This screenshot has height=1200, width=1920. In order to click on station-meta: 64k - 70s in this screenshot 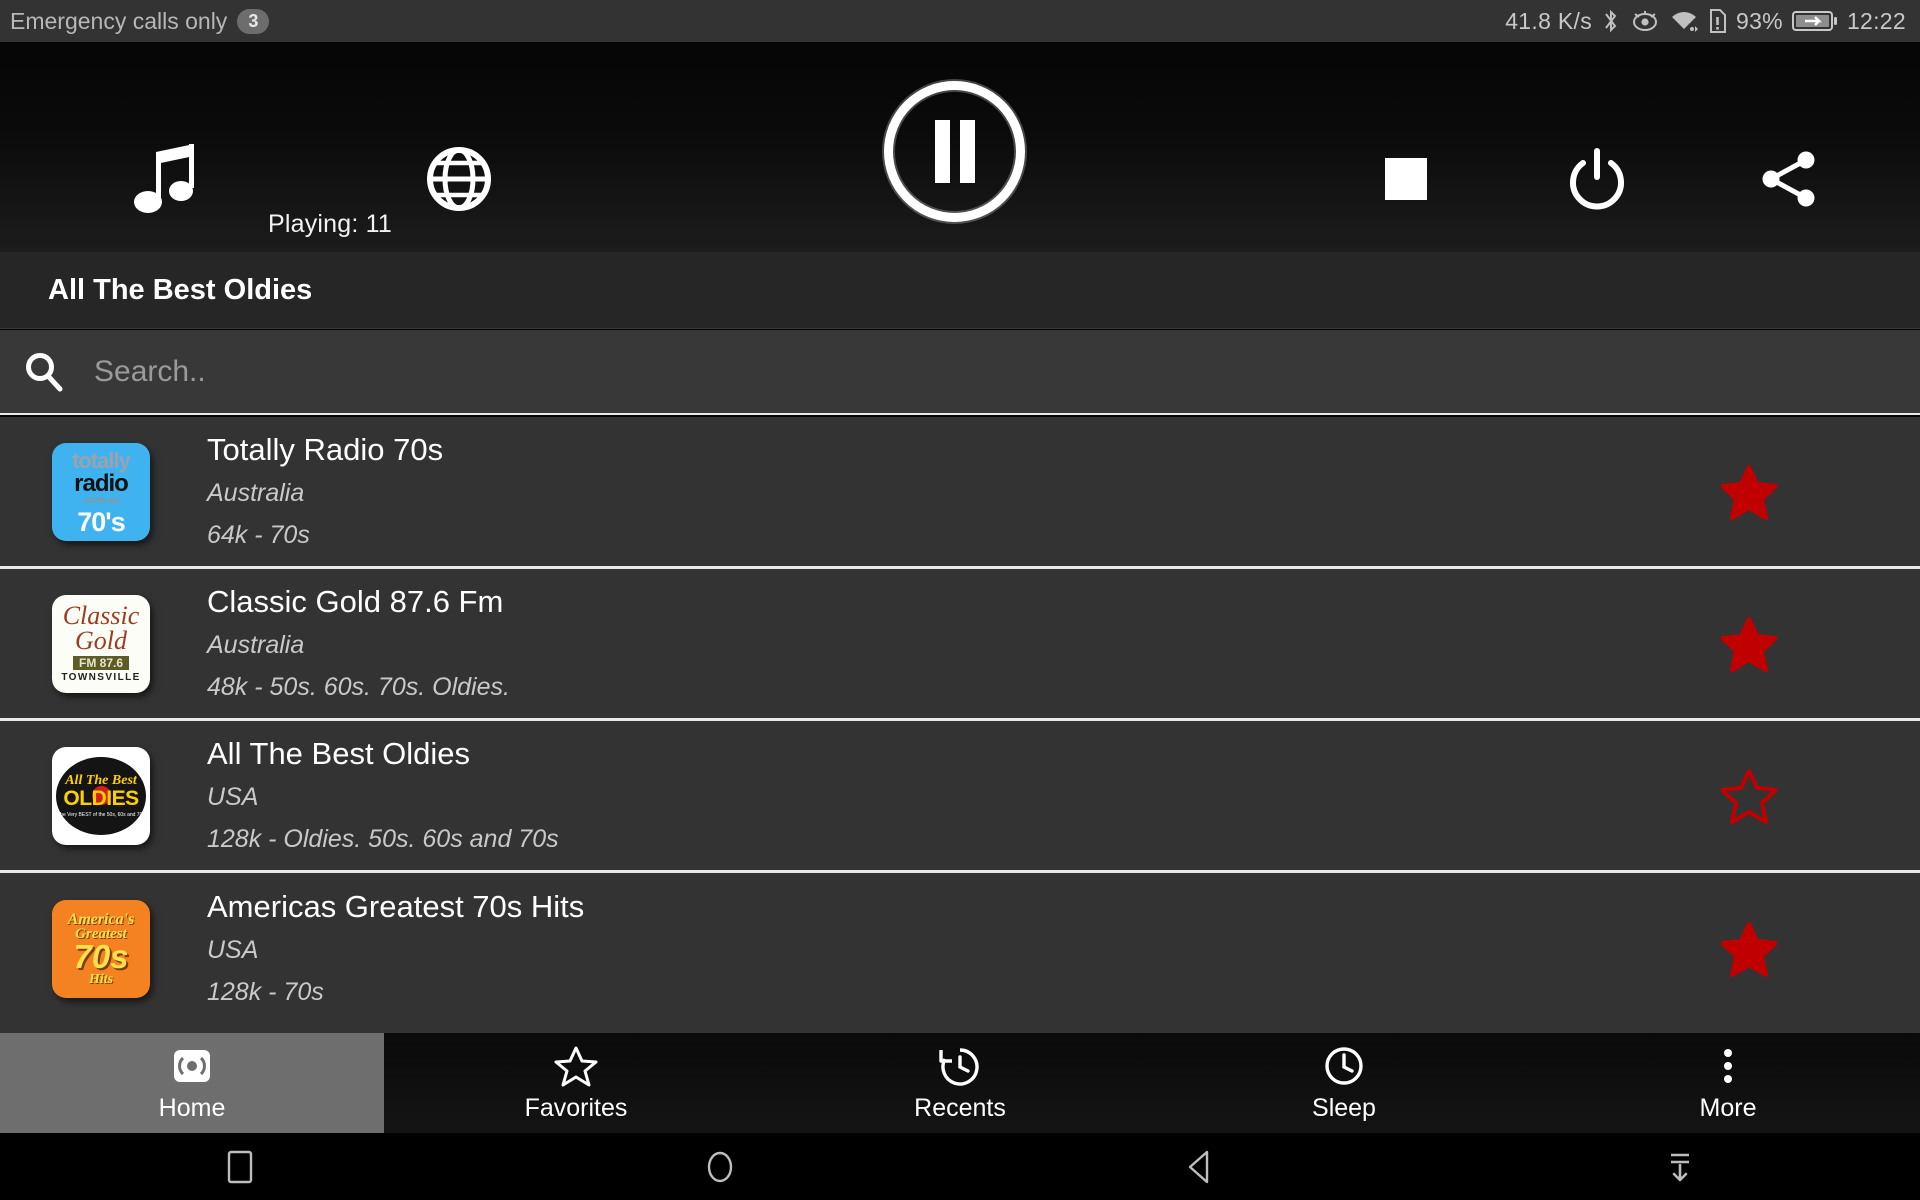, I will do `click(258, 534)`.